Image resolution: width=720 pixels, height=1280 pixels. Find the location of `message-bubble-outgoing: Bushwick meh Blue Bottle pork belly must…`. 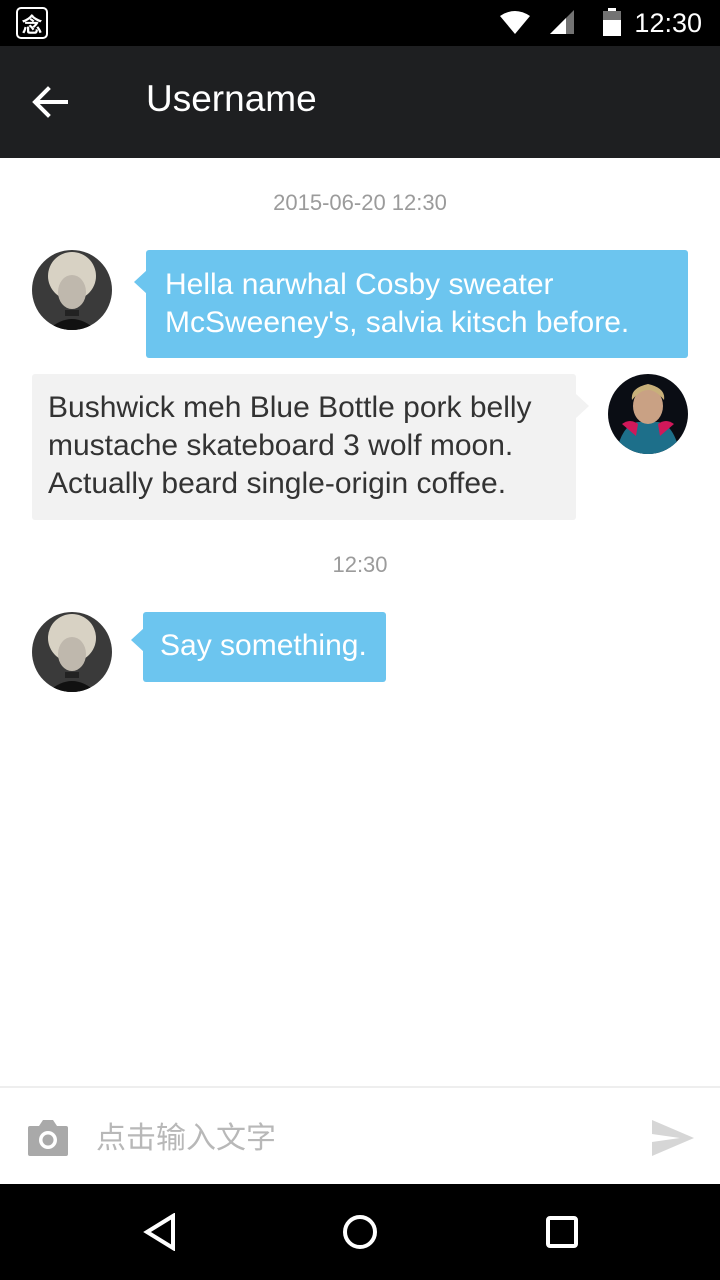

message-bubble-outgoing: Bushwick meh Blue Bottle pork belly must… is located at coordinates (304, 447).